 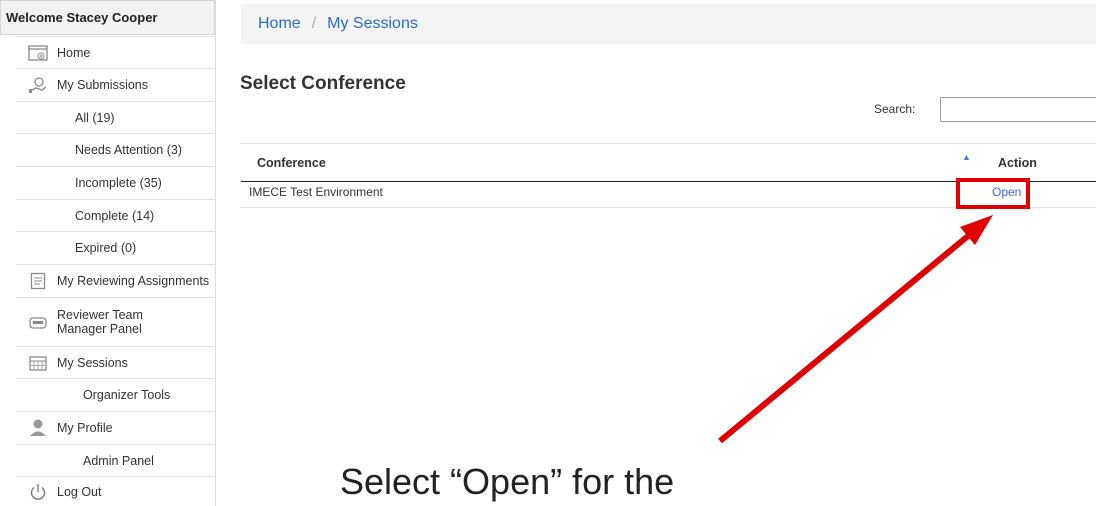 What do you see at coordinates (855, 329) in the screenshot?
I see `annotation-arrow` at bounding box center [855, 329].